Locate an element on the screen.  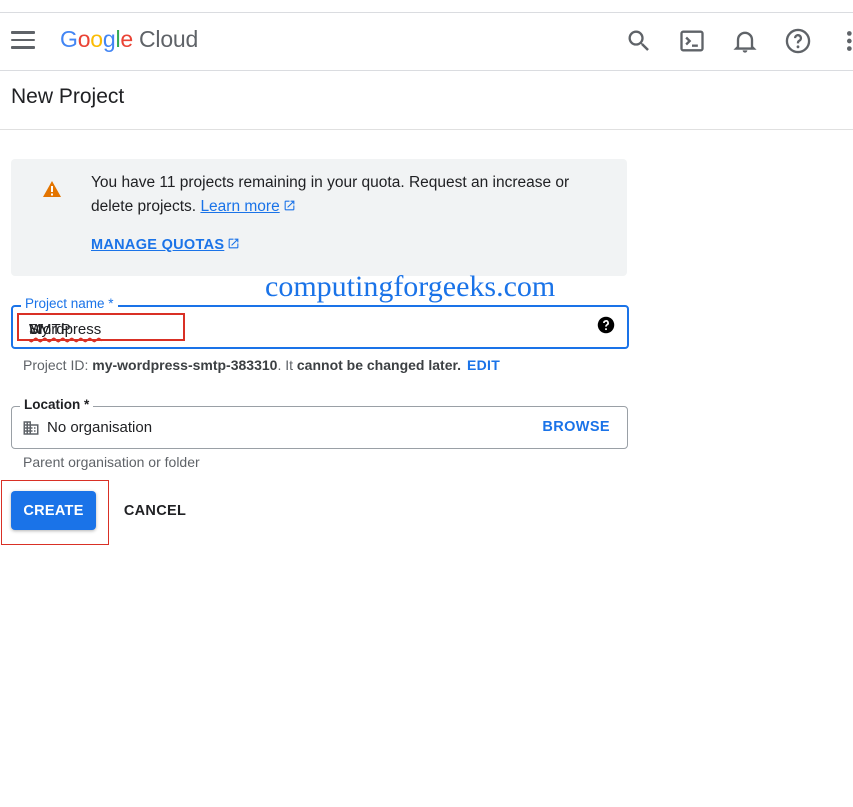
warning-icon is located at coordinates (52, 191).